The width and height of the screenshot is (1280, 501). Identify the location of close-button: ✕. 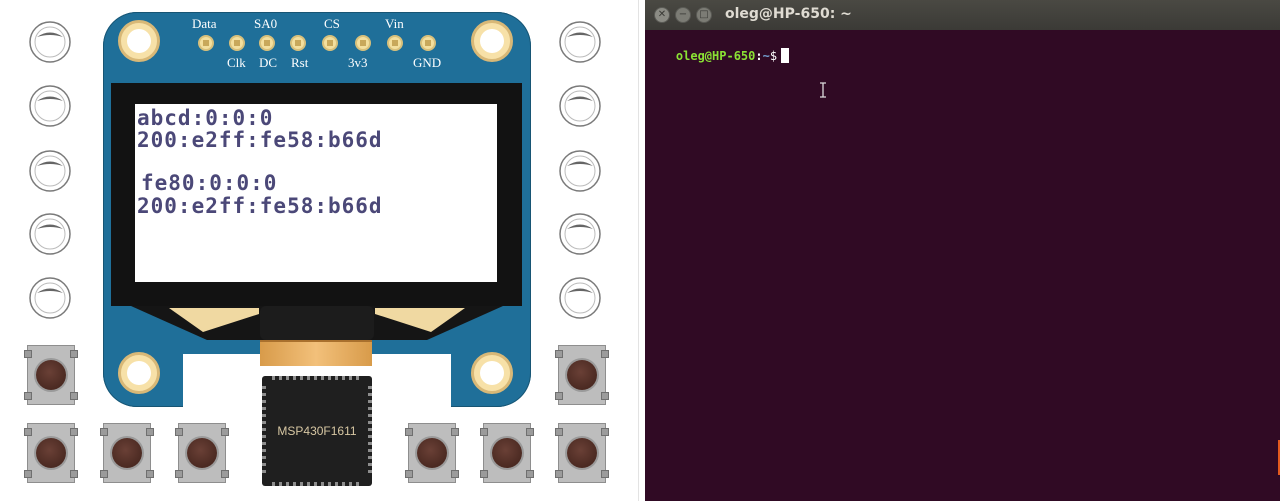
(662, 15).